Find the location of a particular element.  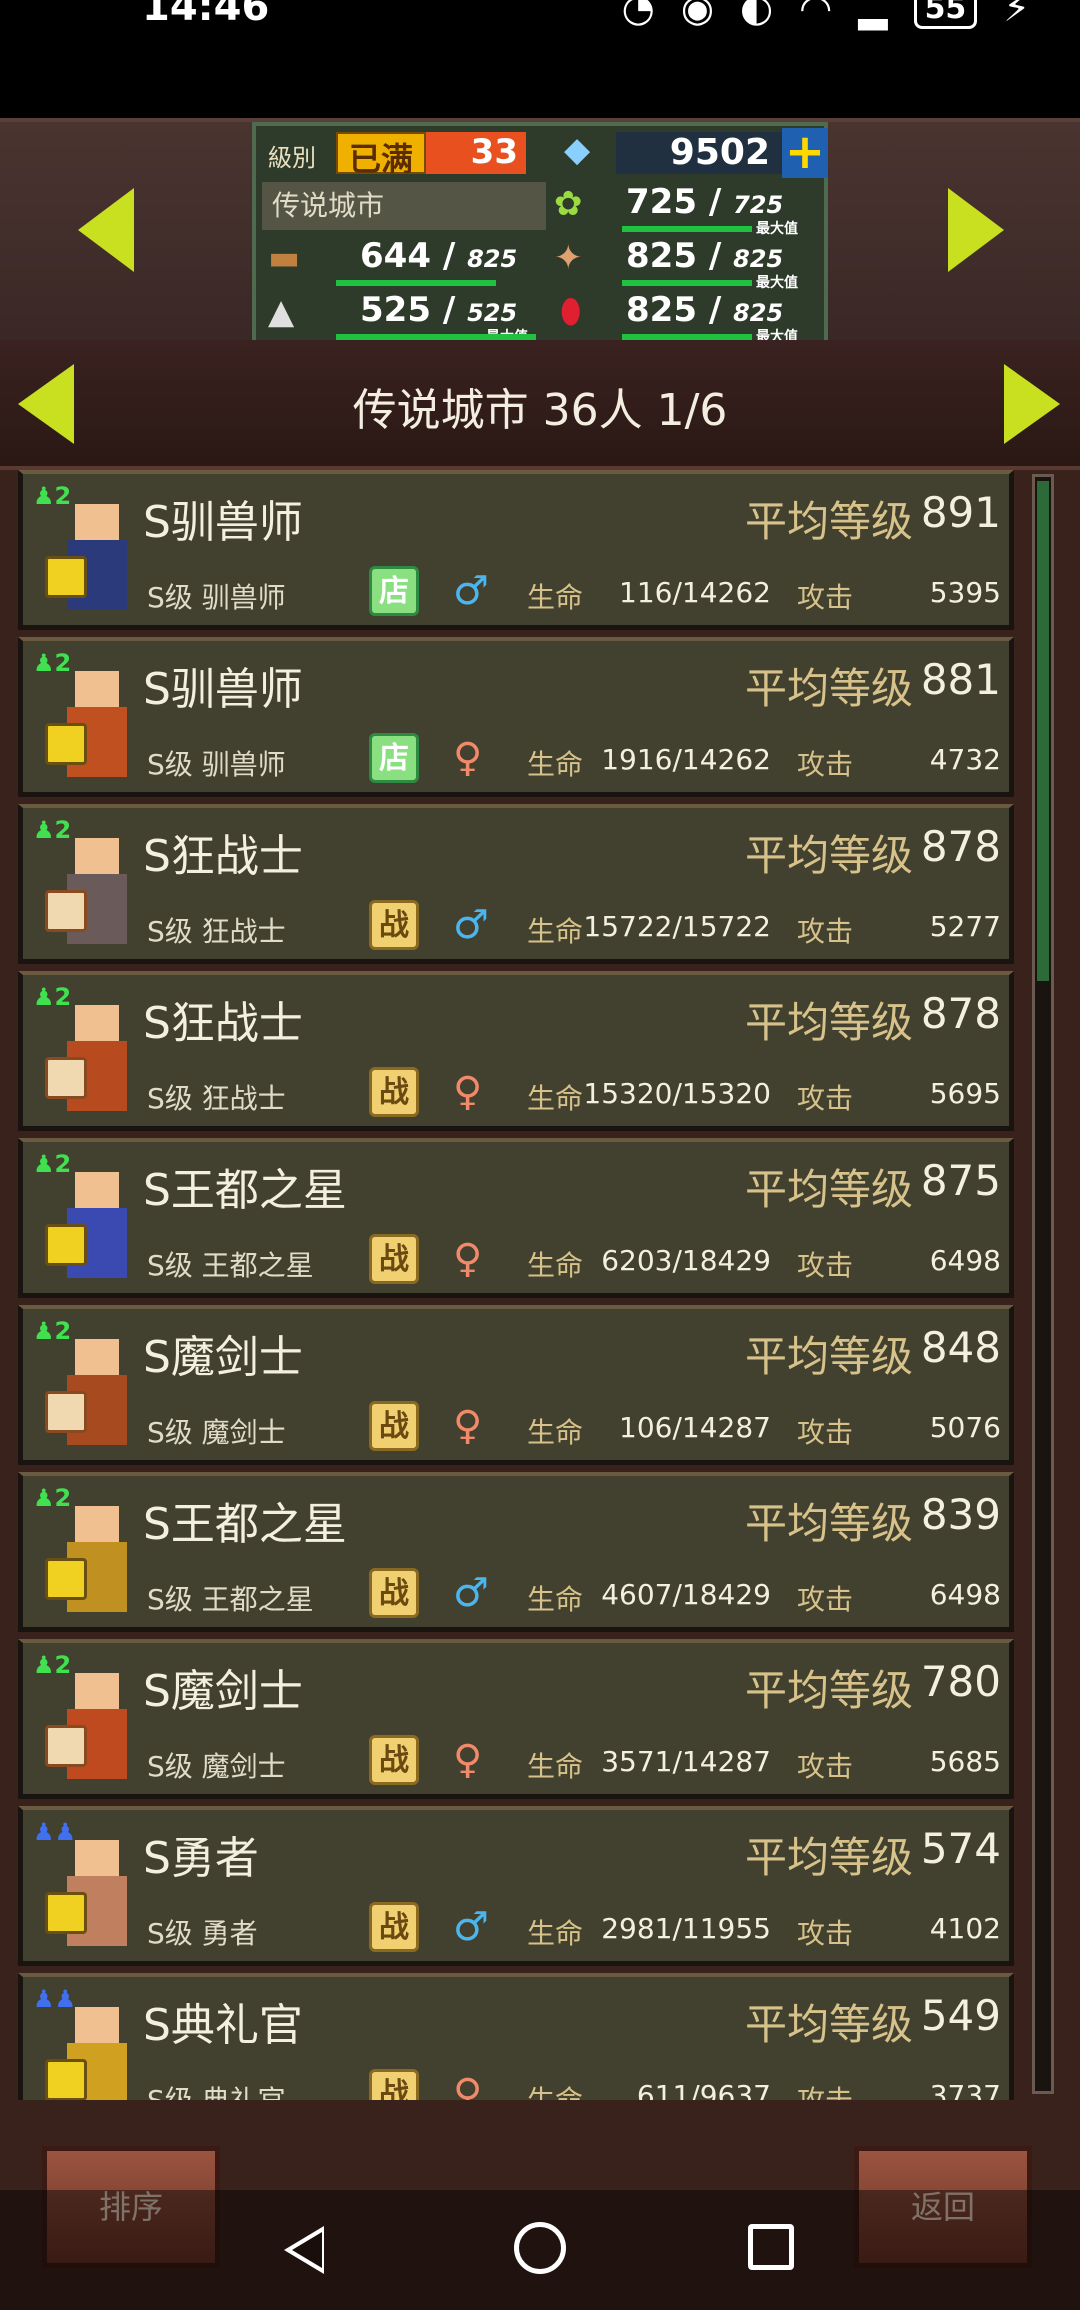

status-time: 14:46 is located at coordinates (206, 15).